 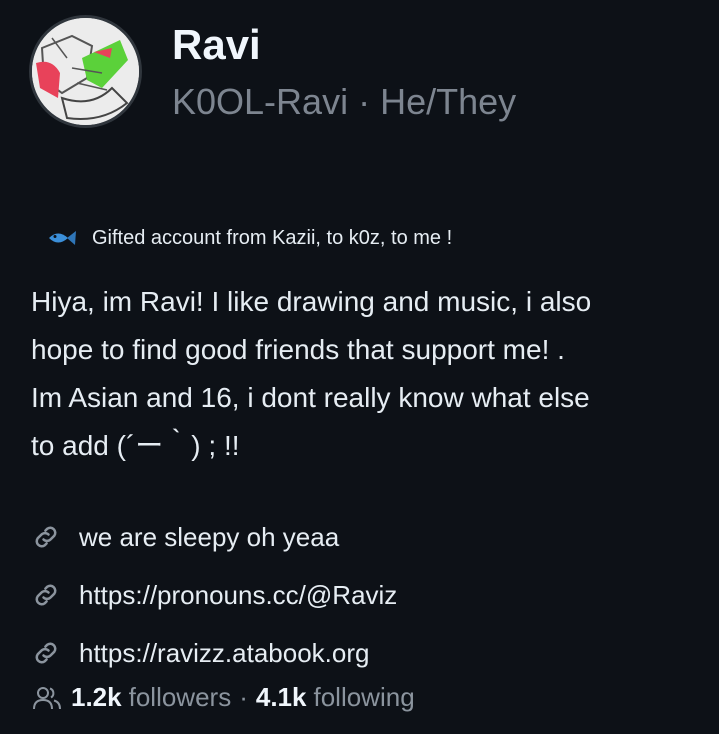 What do you see at coordinates (364, 697) in the screenshot?
I see `following-label: following` at bounding box center [364, 697].